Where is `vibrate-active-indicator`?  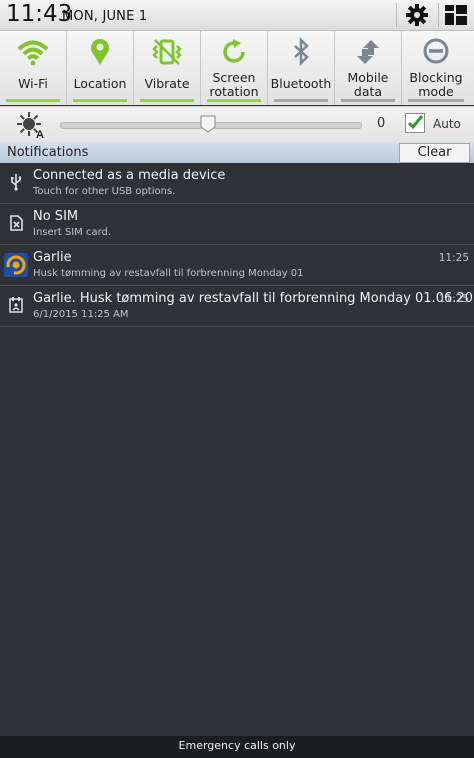
vibrate-active-indicator is located at coordinates (167, 100).